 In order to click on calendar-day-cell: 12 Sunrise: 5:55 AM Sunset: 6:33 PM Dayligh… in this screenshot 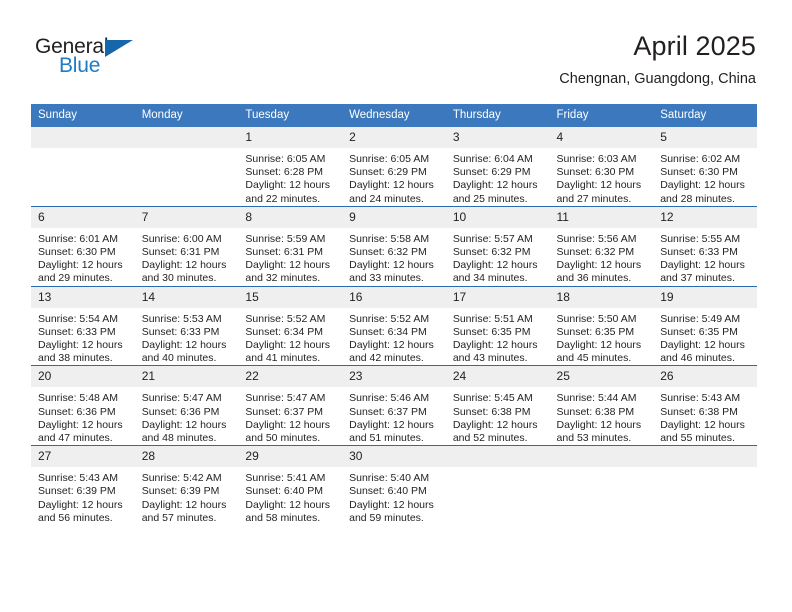, I will do `click(705, 246)`.